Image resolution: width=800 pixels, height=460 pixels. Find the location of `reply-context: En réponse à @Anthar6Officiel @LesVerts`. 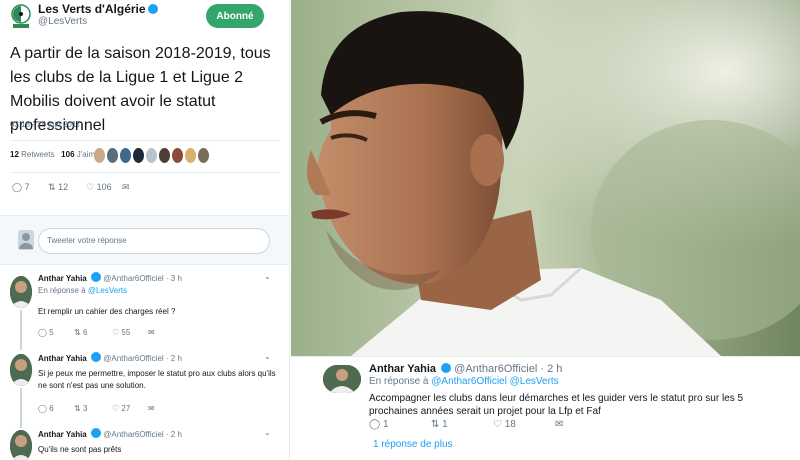

reply-context: En réponse à @Anthar6Officiel @LesVerts is located at coordinates (464, 381).